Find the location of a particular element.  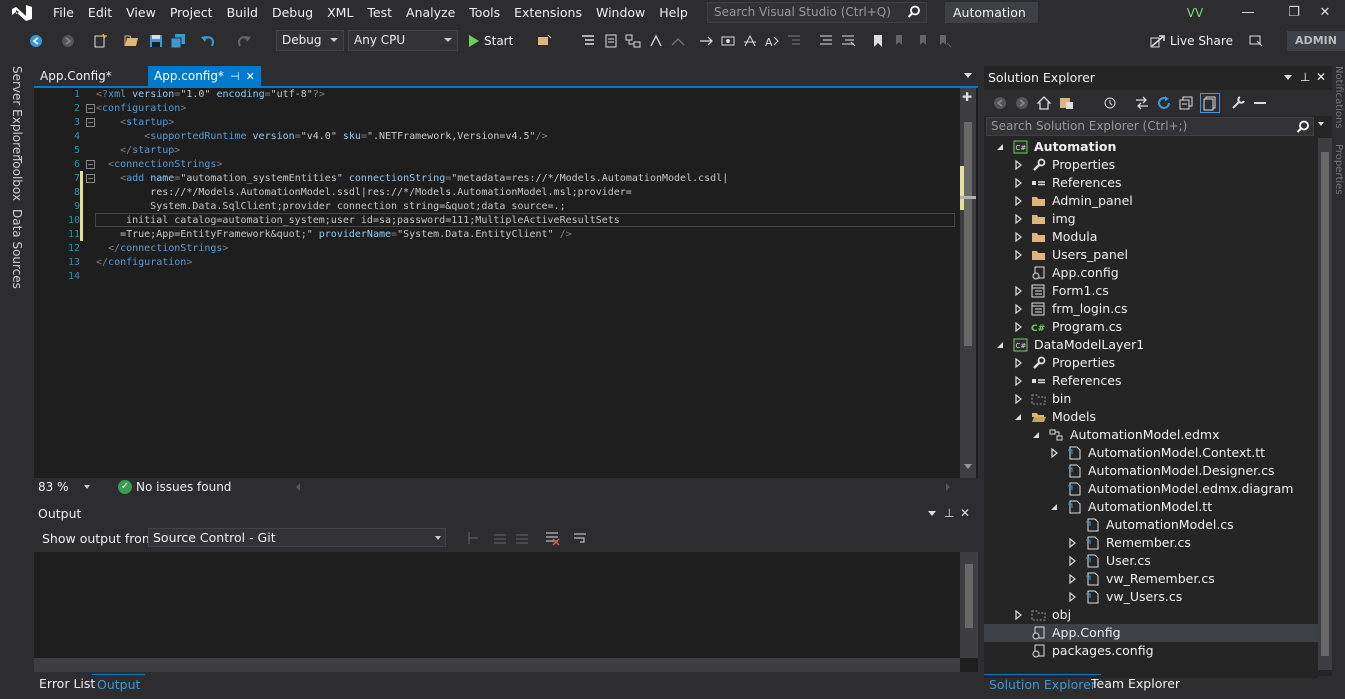

xslt-icon is located at coordinates (656, 41).